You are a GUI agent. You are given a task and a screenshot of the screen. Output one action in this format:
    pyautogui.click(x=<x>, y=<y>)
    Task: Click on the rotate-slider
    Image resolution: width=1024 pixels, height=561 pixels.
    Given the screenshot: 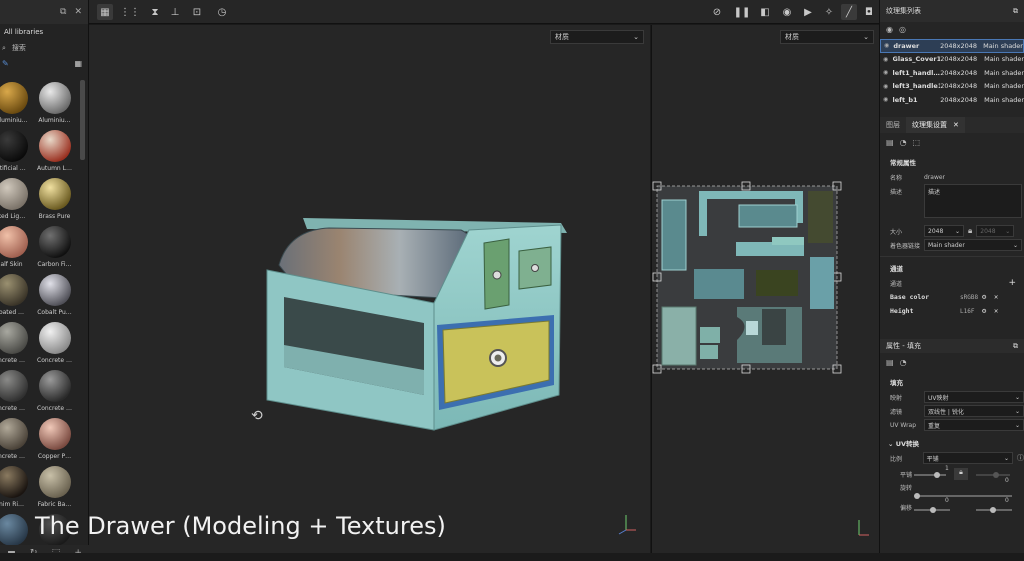 What is the action you would take?
    pyautogui.click(x=964, y=496)
    